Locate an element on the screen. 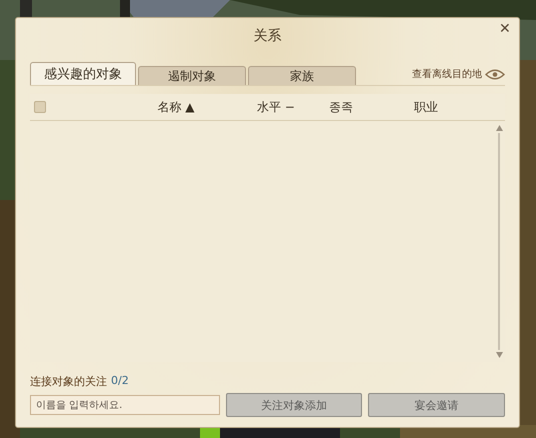 The width and height of the screenshot is (536, 438). column-header: 종족 is located at coordinates (341, 107).